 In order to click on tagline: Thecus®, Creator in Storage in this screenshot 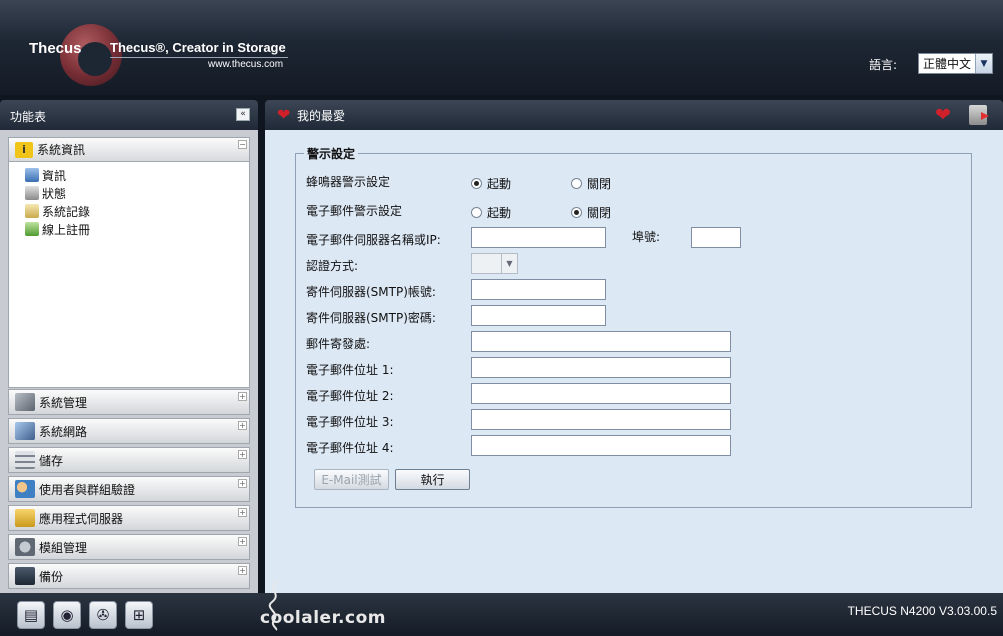, I will do `click(198, 47)`.